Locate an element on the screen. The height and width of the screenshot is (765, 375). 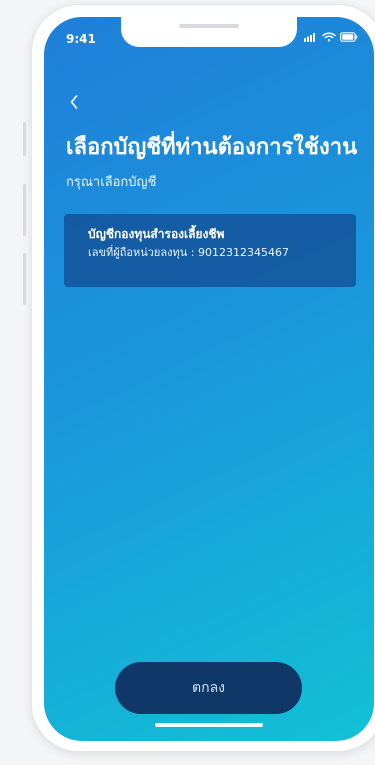
home-indicator is located at coordinates (209, 725).